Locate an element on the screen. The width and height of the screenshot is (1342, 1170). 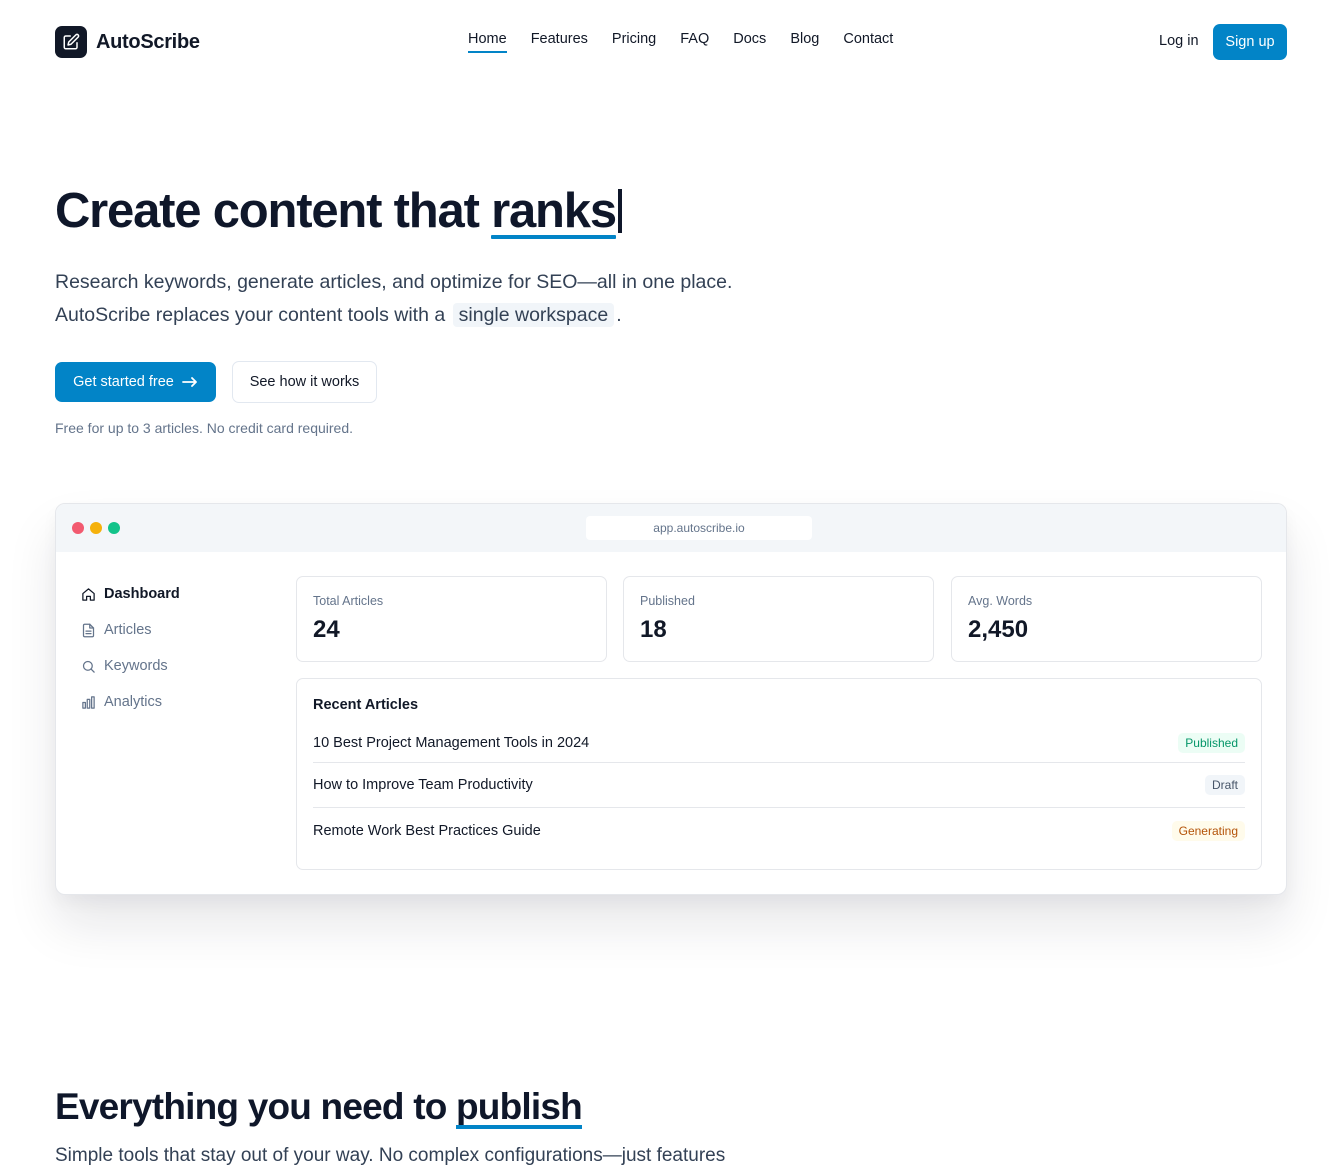
sidebar-item-label: Dashboard is located at coordinates (142, 594).